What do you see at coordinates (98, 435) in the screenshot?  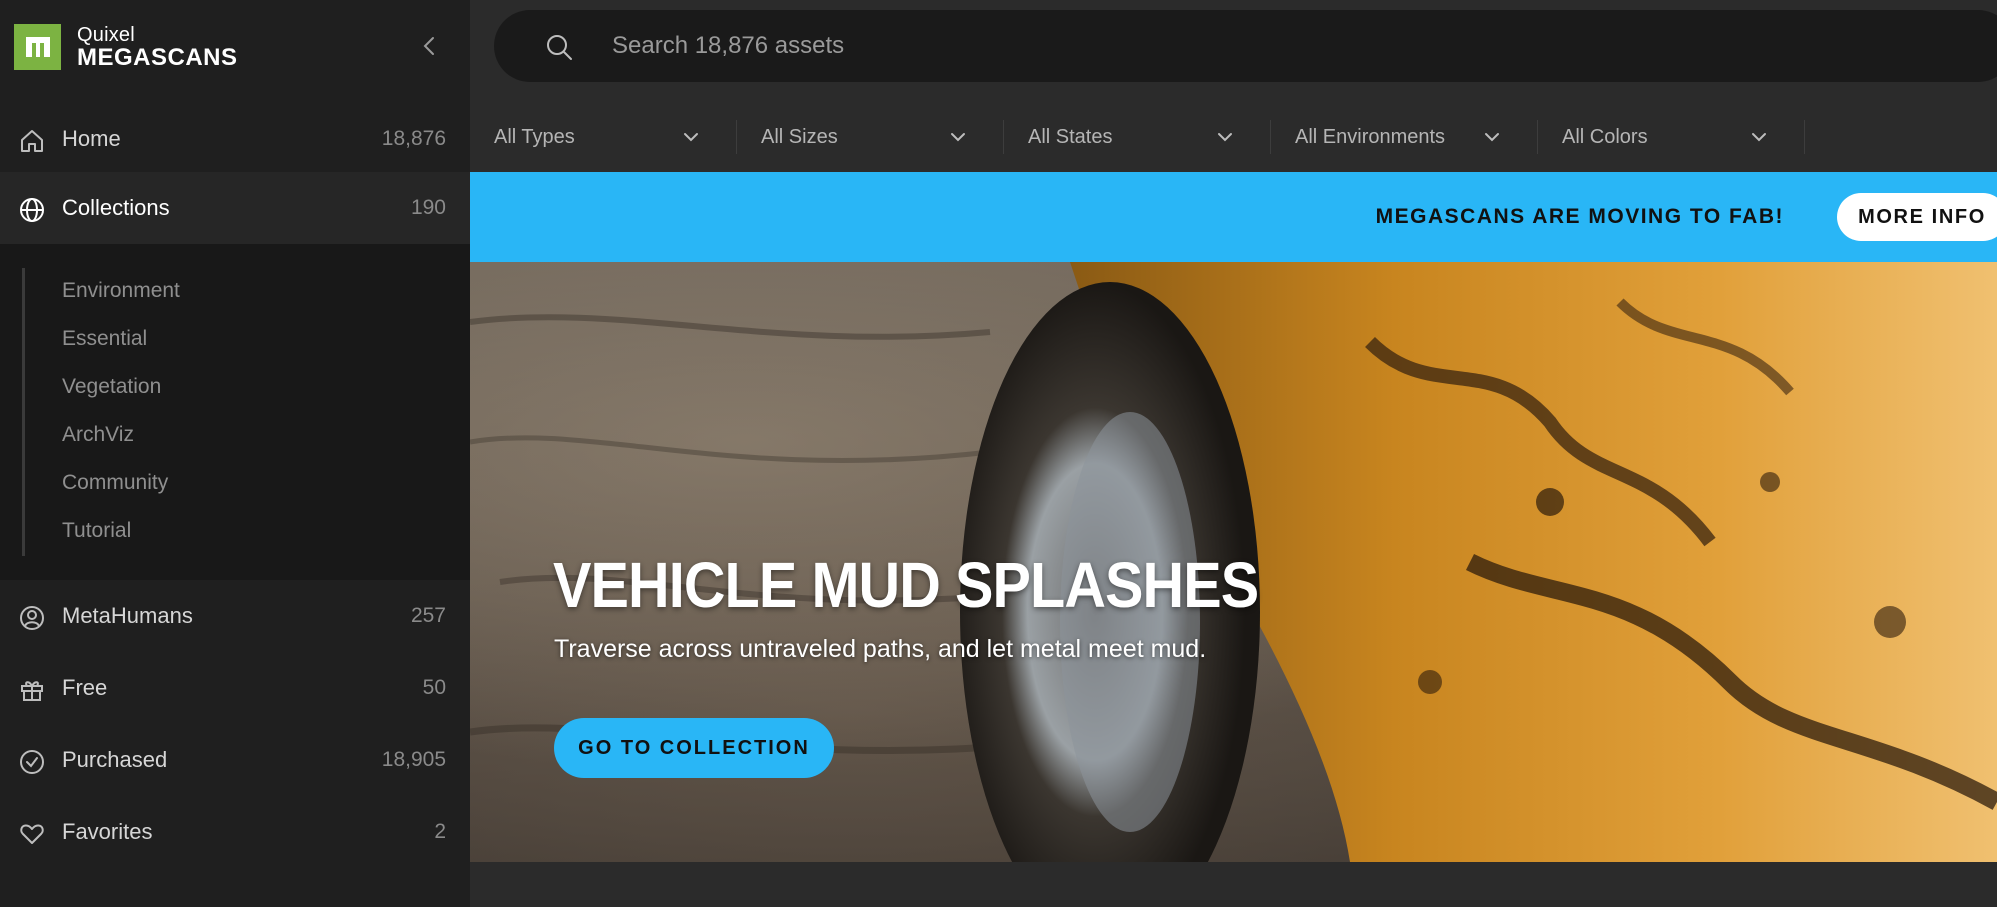 I see `submenu-item-archviz: ArchViz` at bounding box center [98, 435].